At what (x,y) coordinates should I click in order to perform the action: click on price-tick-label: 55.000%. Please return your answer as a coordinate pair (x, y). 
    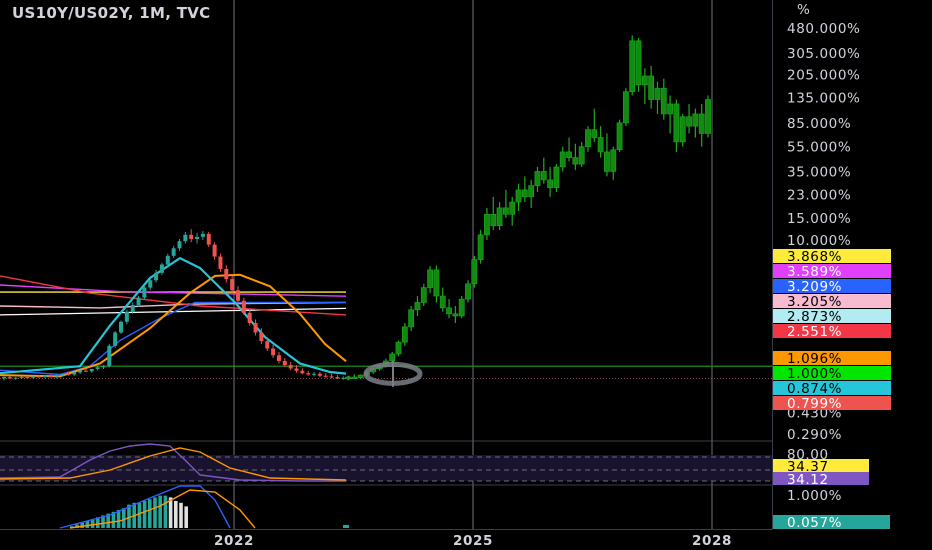
    Looking at the image, I should click on (819, 148).